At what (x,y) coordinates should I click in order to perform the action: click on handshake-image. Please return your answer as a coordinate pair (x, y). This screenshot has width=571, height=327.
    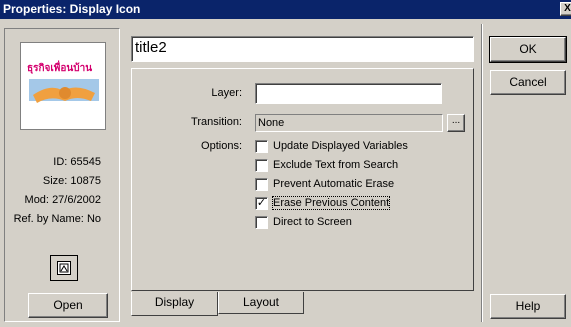
    Looking at the image, I should click on (64, 91).